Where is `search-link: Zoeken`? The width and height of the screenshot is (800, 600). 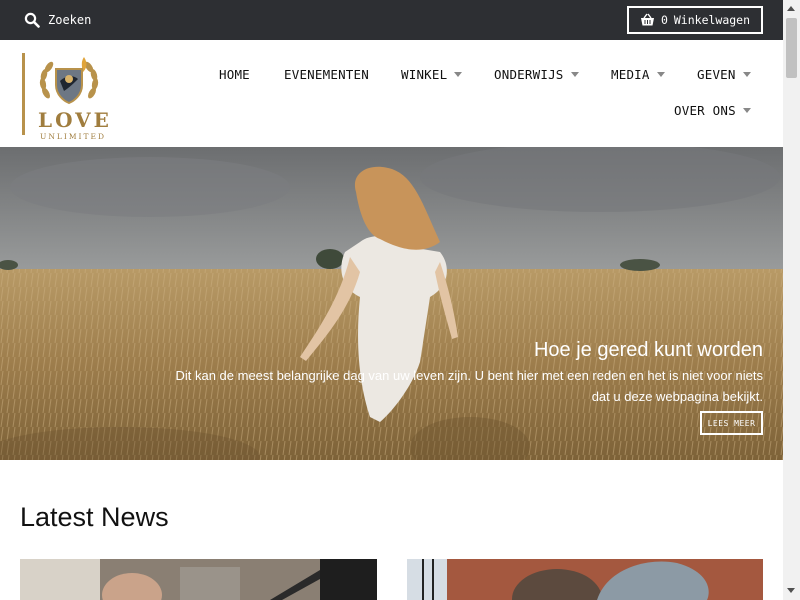
search-link: Zoeken is located at coordinates (57, 20).